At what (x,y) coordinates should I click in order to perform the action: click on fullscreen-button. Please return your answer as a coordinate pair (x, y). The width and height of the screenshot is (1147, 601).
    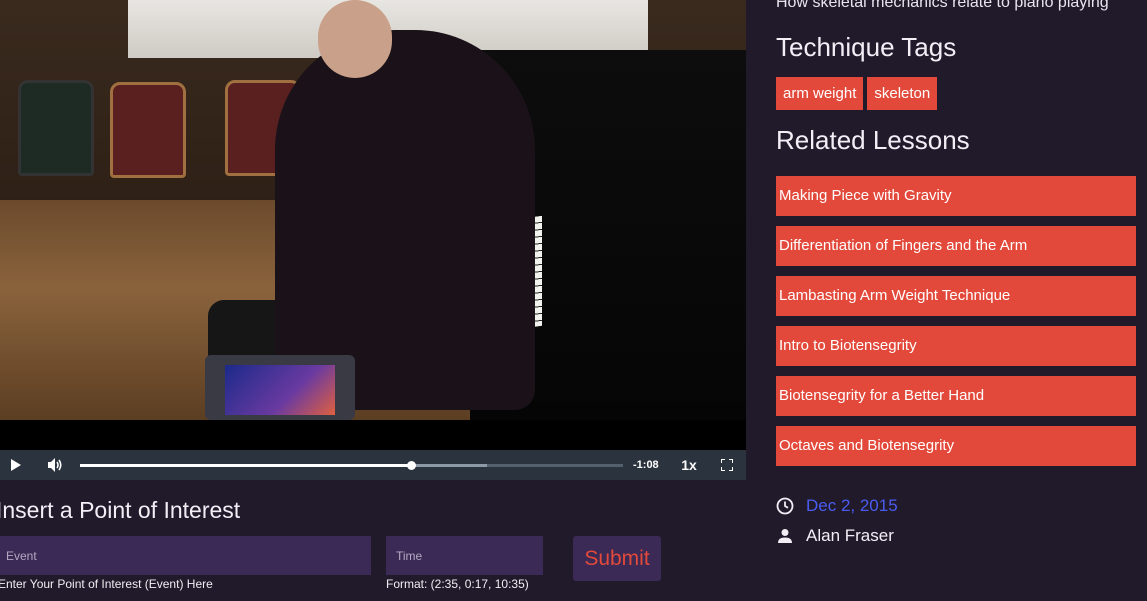
    Looking at the image, I should click on (727, 465).